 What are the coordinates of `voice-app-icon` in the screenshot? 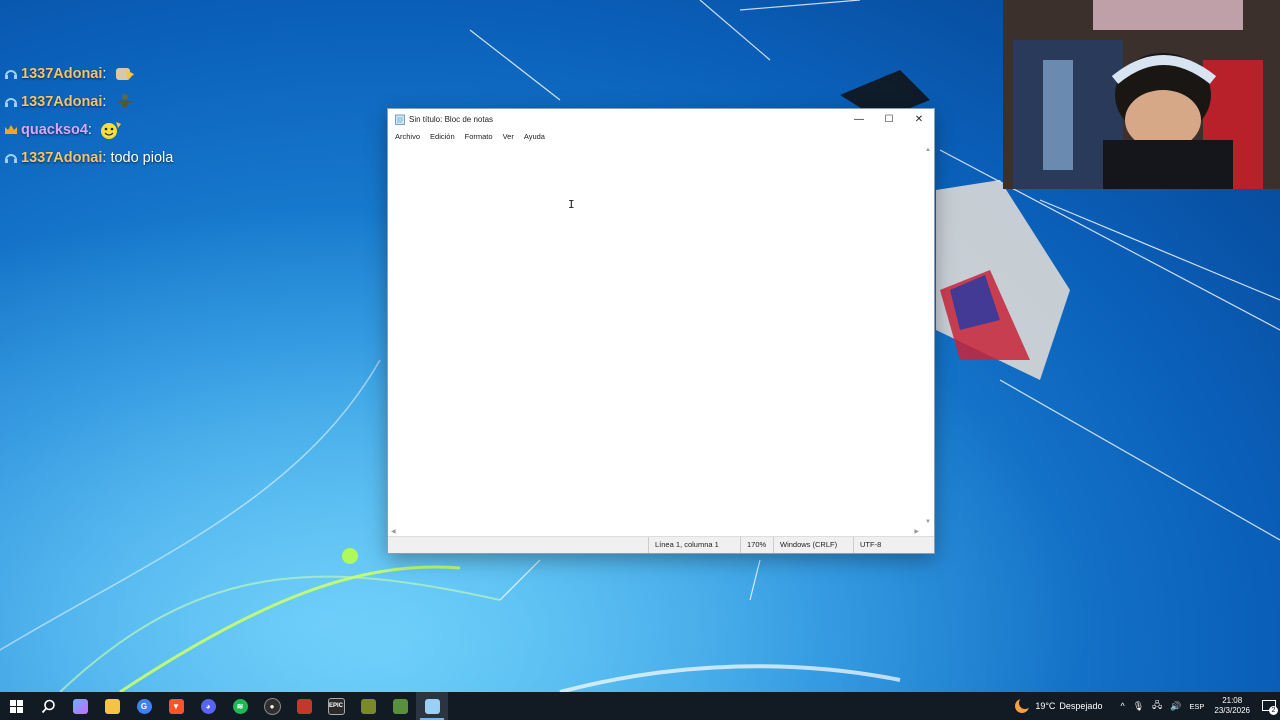 It's located at (304, 706).